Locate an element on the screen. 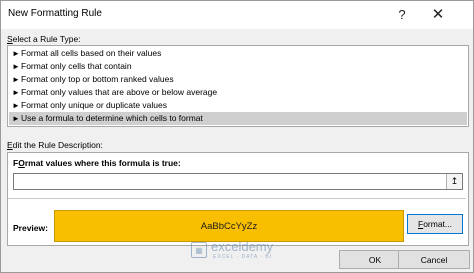  rule-type-item-label: Format only cells that contain is located at coordinates (76, 66).